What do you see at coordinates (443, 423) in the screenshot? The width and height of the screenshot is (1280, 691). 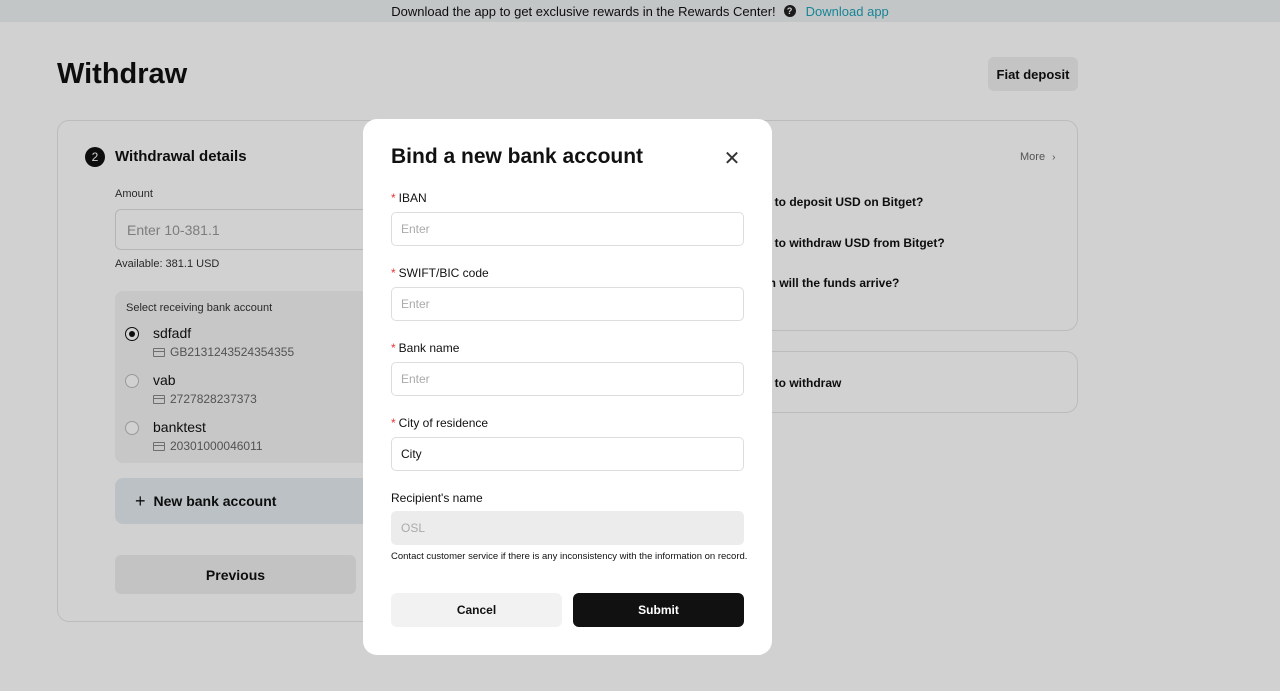 I see `city-label-text: City of residence` at bounding box center [443, 423].